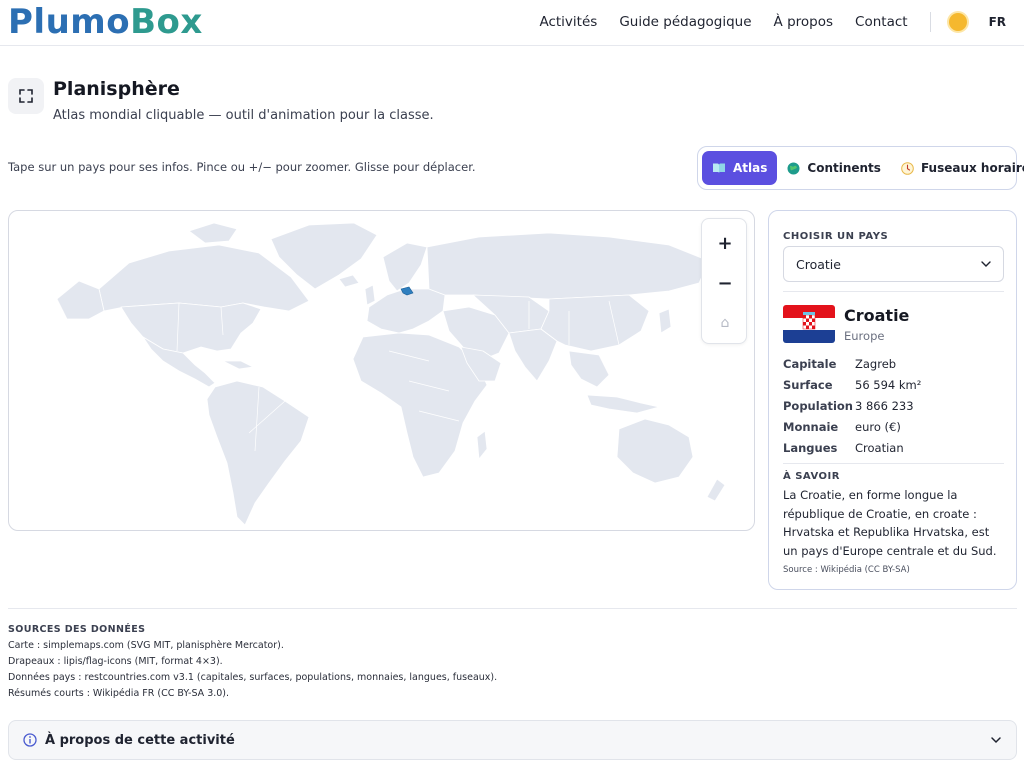 Image resolution: width=1024 pixels, height=768 pixels. What do you see at coordinates (878, 426) in the screenshot?
I see `fact-value: euro (€)` at bounding box center [878, 426].